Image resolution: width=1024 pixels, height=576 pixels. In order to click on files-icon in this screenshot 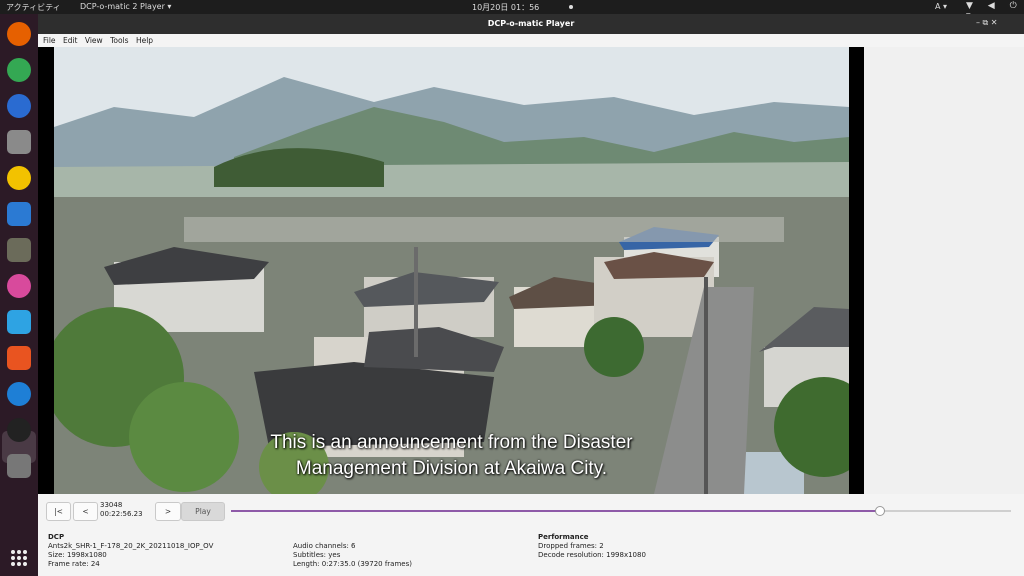, I will do `click(19, 142)`.